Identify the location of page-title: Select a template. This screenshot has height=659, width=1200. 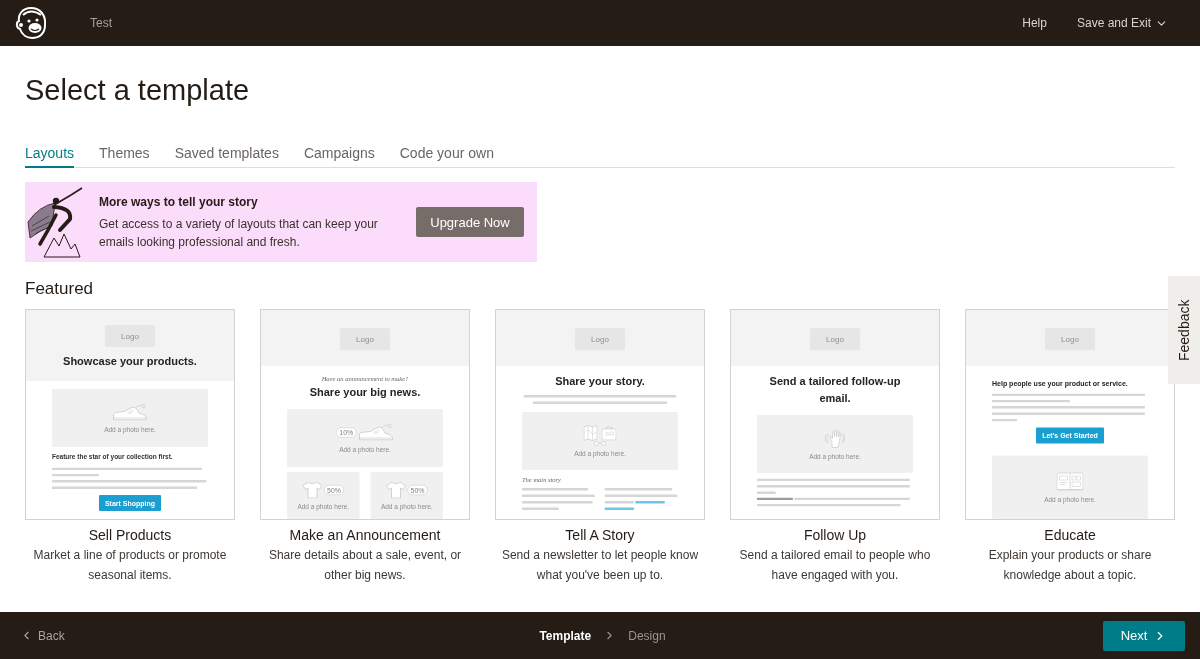
(137, 90).